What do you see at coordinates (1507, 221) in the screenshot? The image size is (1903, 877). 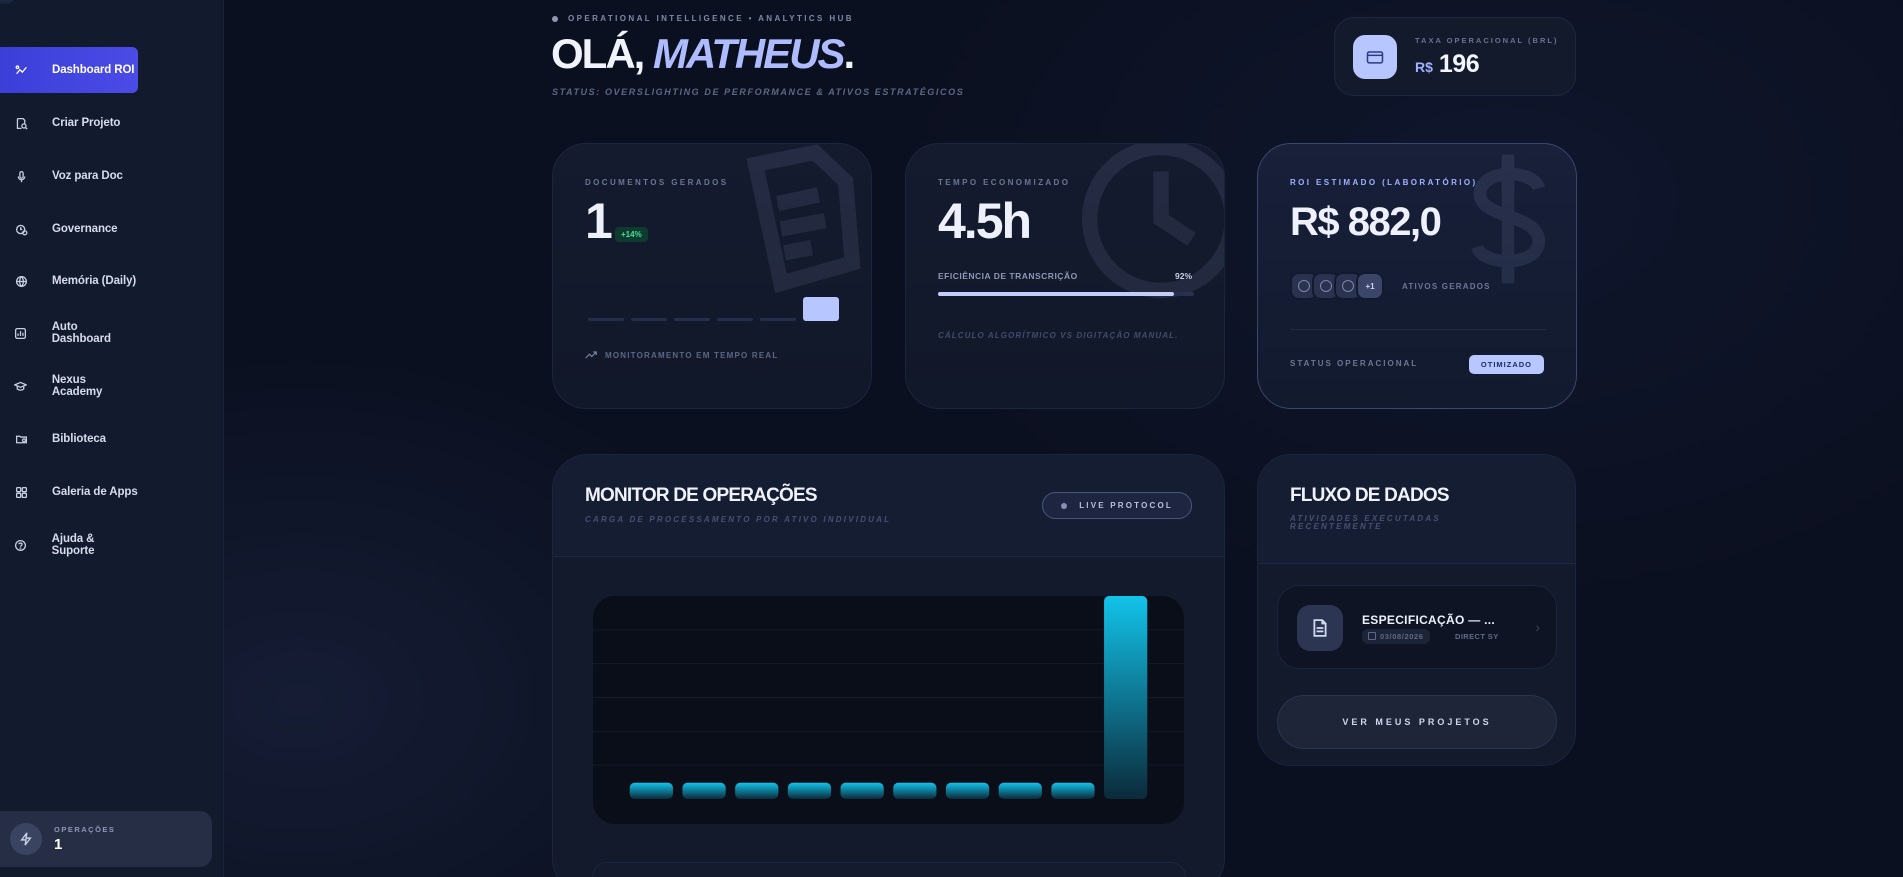 I see `dollar-bg-icon` at bounding box center [1507, 221].